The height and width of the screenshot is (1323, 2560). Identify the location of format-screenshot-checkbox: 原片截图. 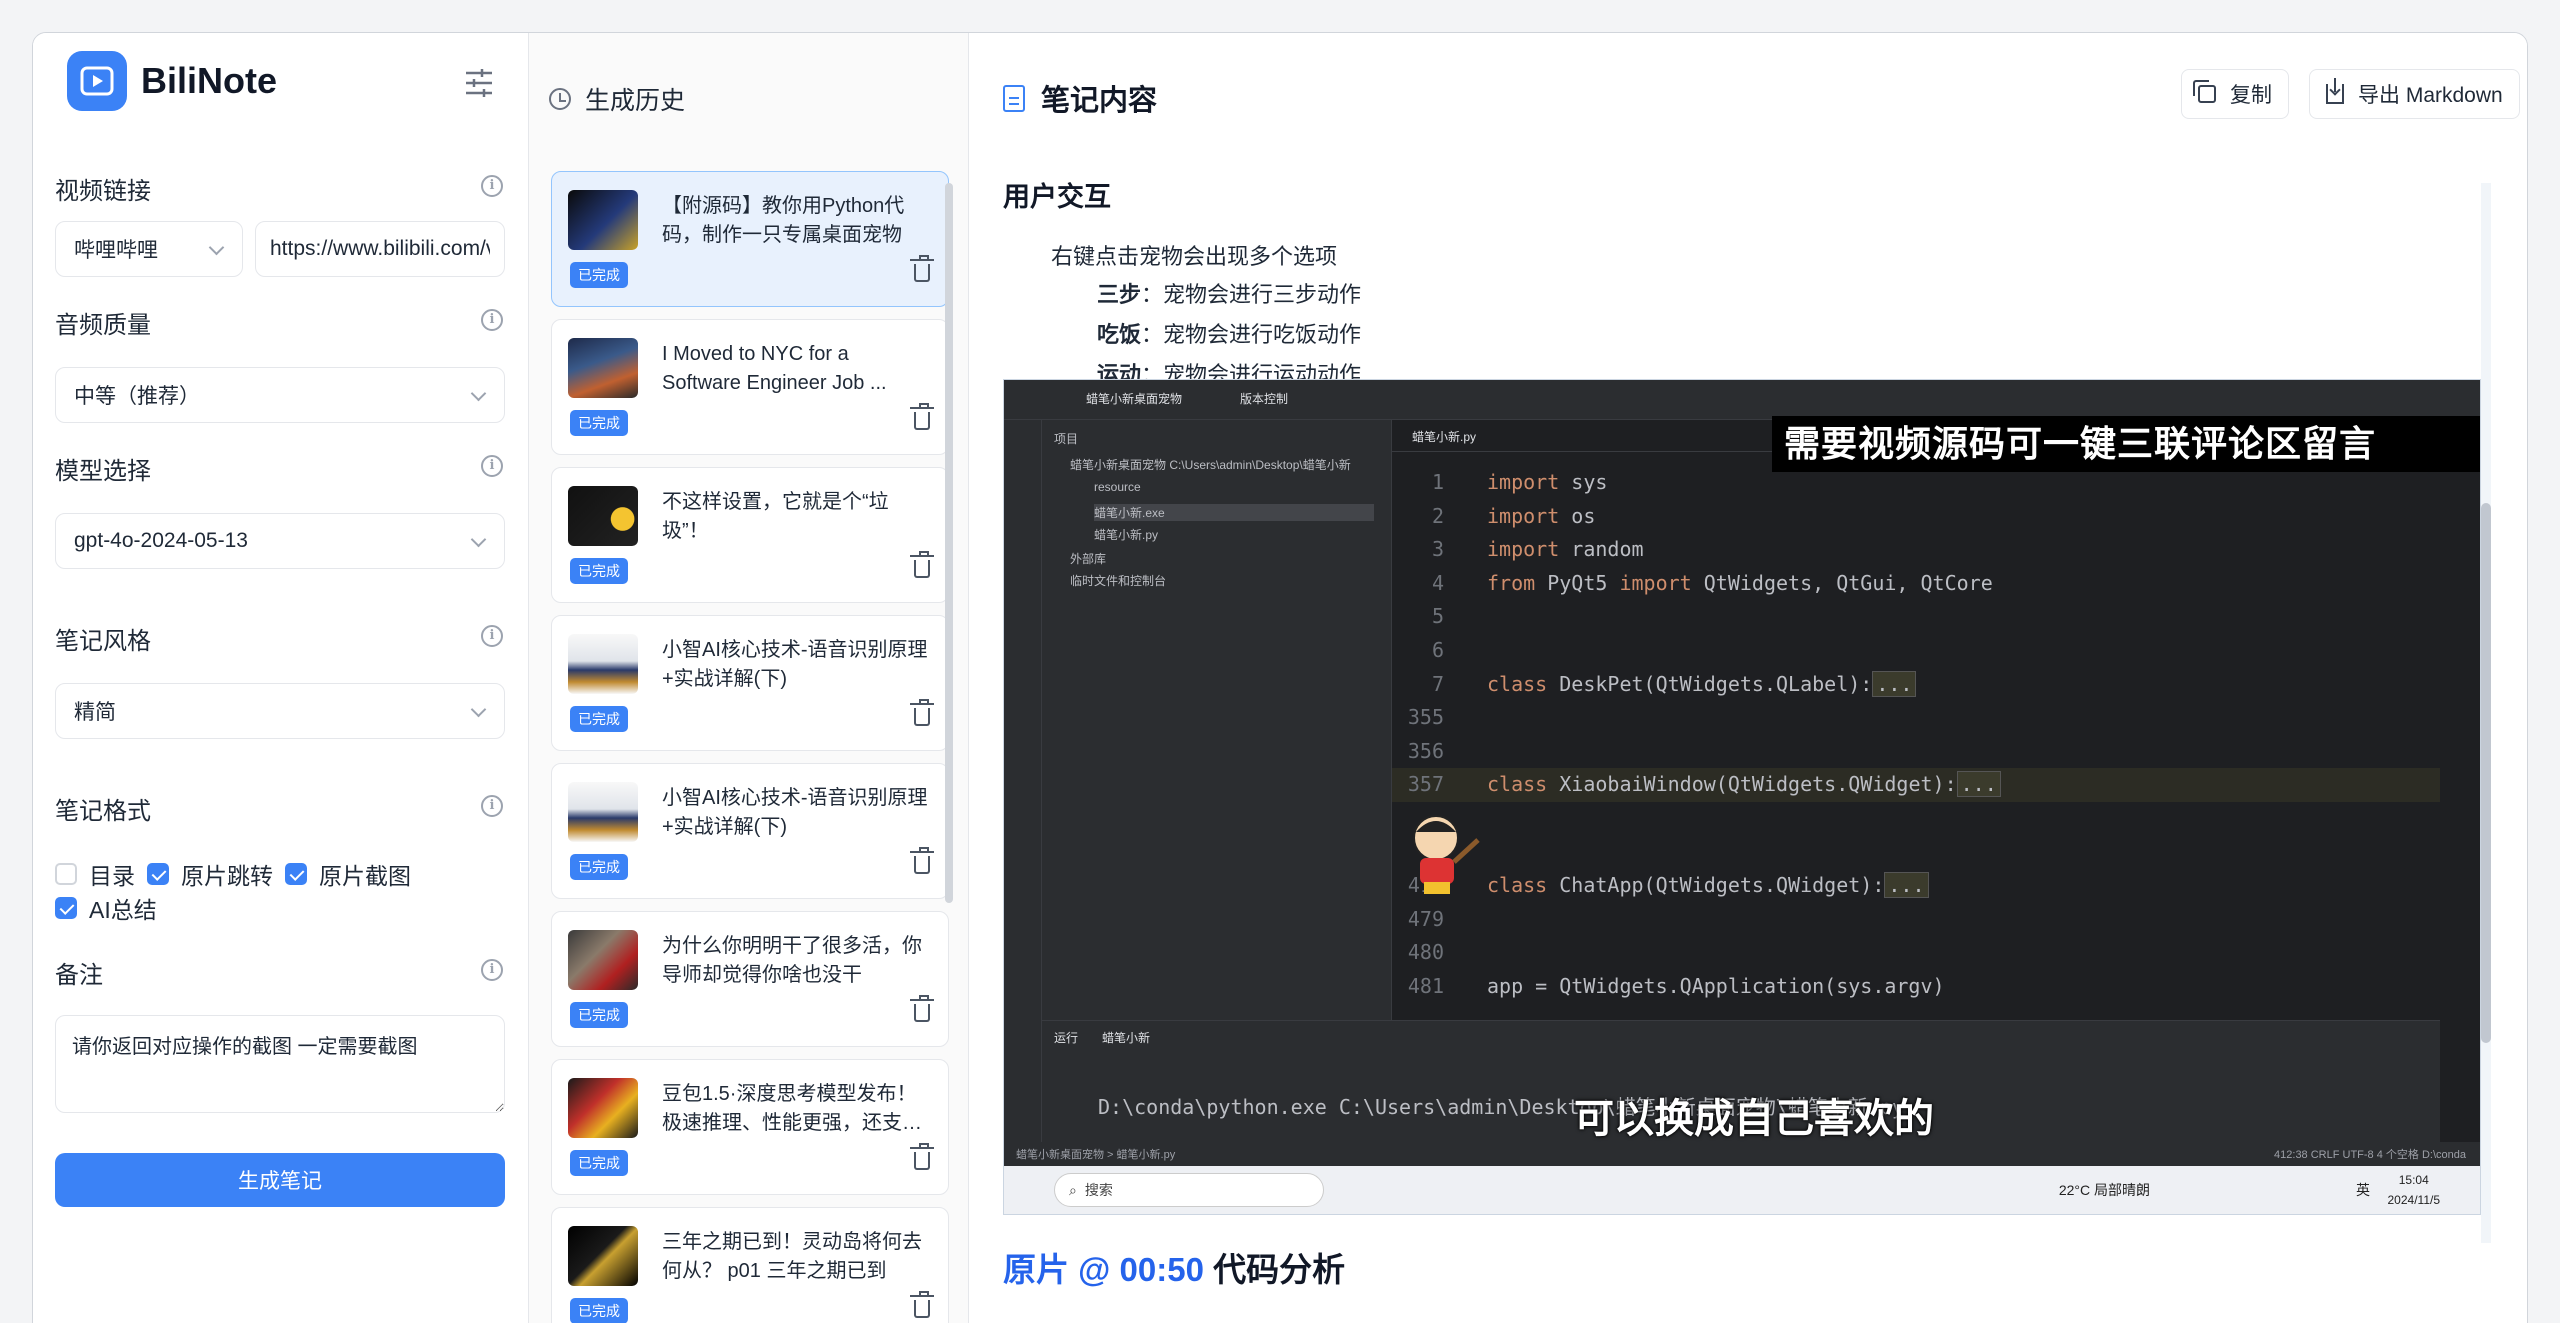
(348, 874).